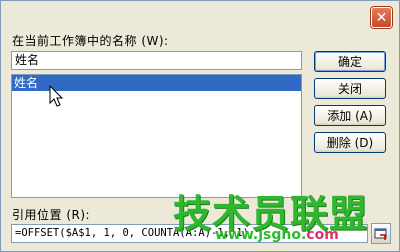 This screenshot has height=252, width=400. What do you see at coordinates (350, 142) in the screenshot?
I see `delete-button: 删除 (D)` at bounding box center [350, 142].